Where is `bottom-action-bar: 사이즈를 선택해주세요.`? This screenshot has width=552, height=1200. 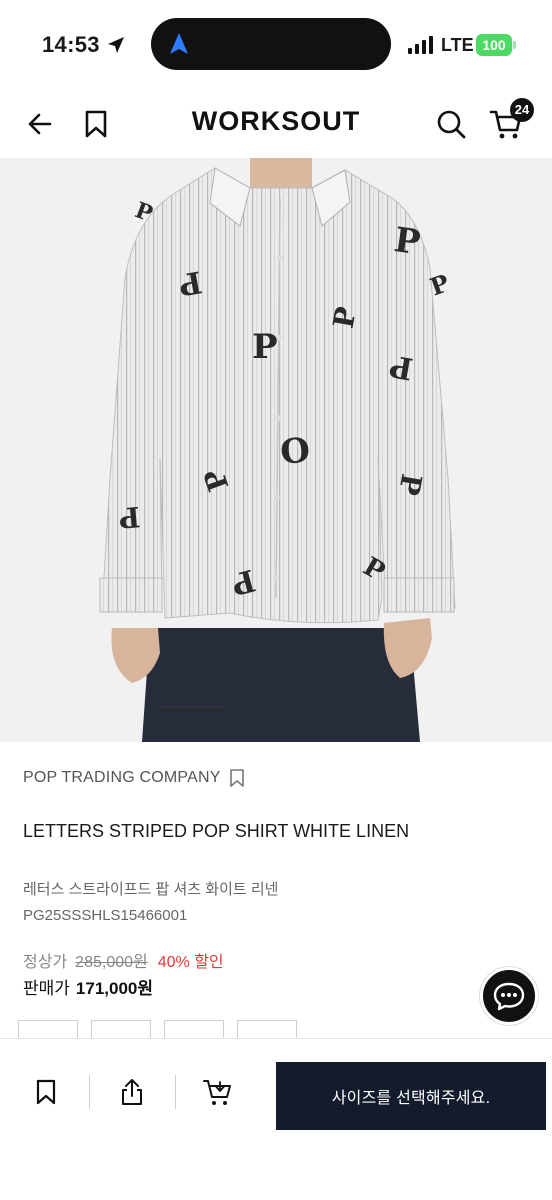
bottom-action-bar: 사이즈를 선택해주세요. is located at coordinates (276, 1119).